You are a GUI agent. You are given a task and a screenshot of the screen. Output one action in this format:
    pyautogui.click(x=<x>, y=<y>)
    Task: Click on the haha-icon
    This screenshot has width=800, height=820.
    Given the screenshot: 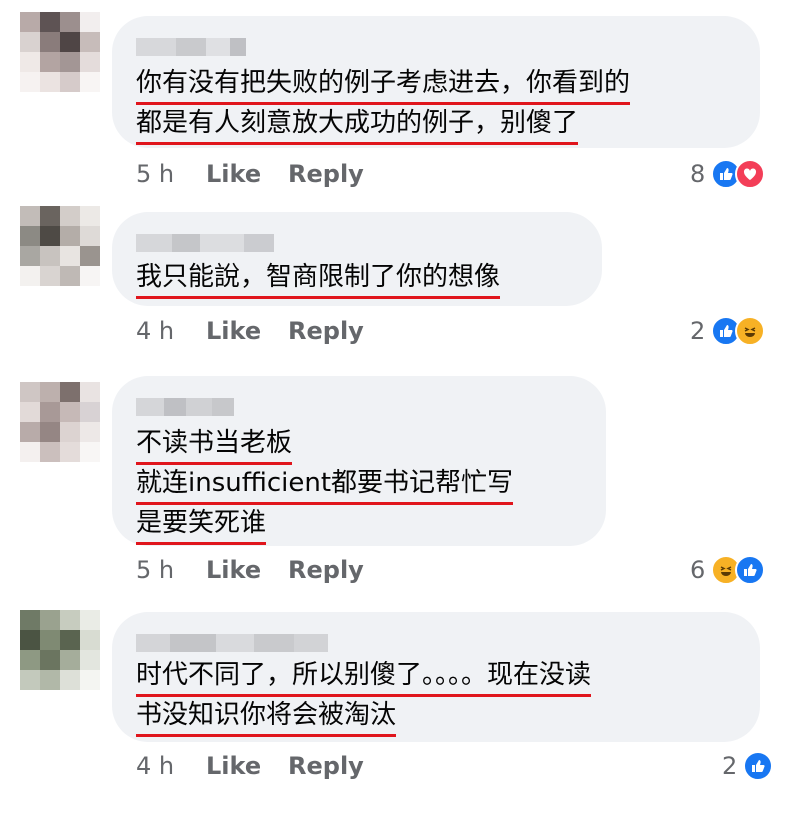 What is the action you would take?
    pyautogui.click(x=750, y=331)
    